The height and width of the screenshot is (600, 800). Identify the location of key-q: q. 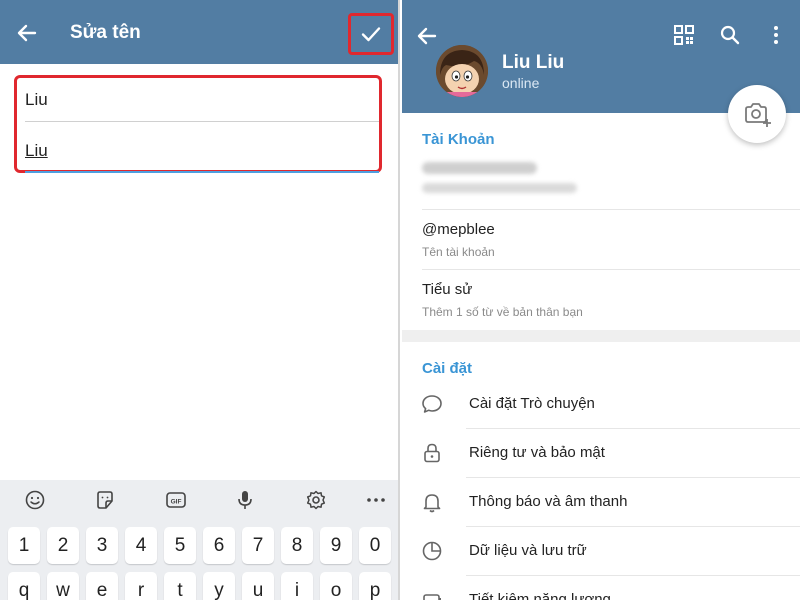
(24, 586).